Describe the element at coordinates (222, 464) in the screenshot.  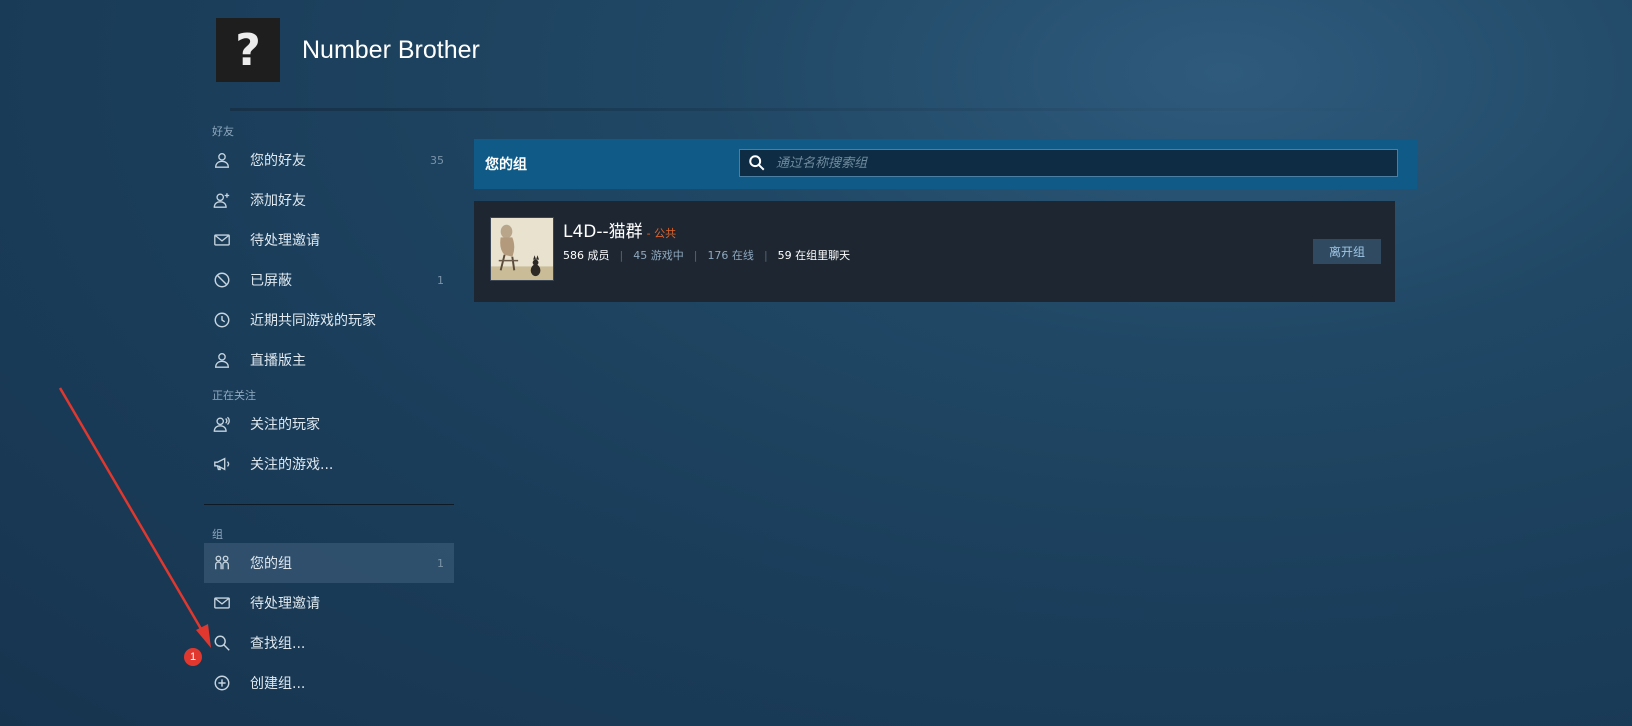
I see `megaphone-icon` at that location.